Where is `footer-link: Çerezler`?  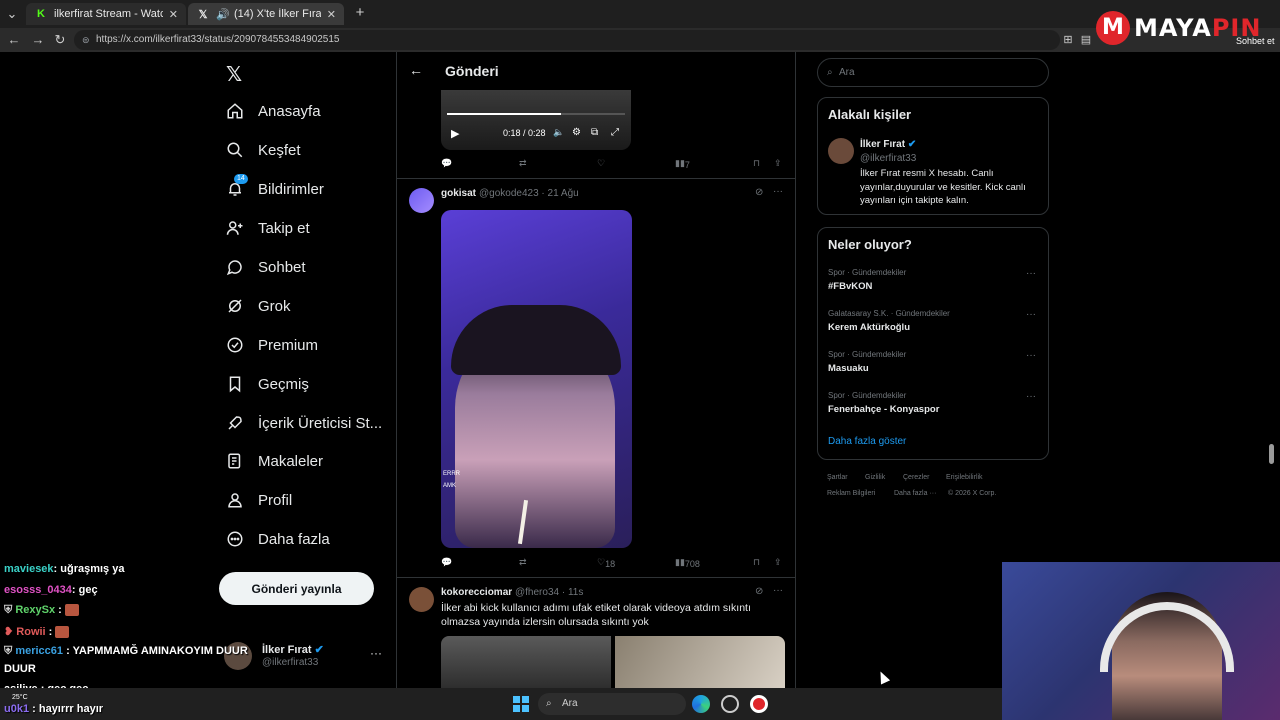 footer-link: Çerezler is located at coordinates (916, 477).